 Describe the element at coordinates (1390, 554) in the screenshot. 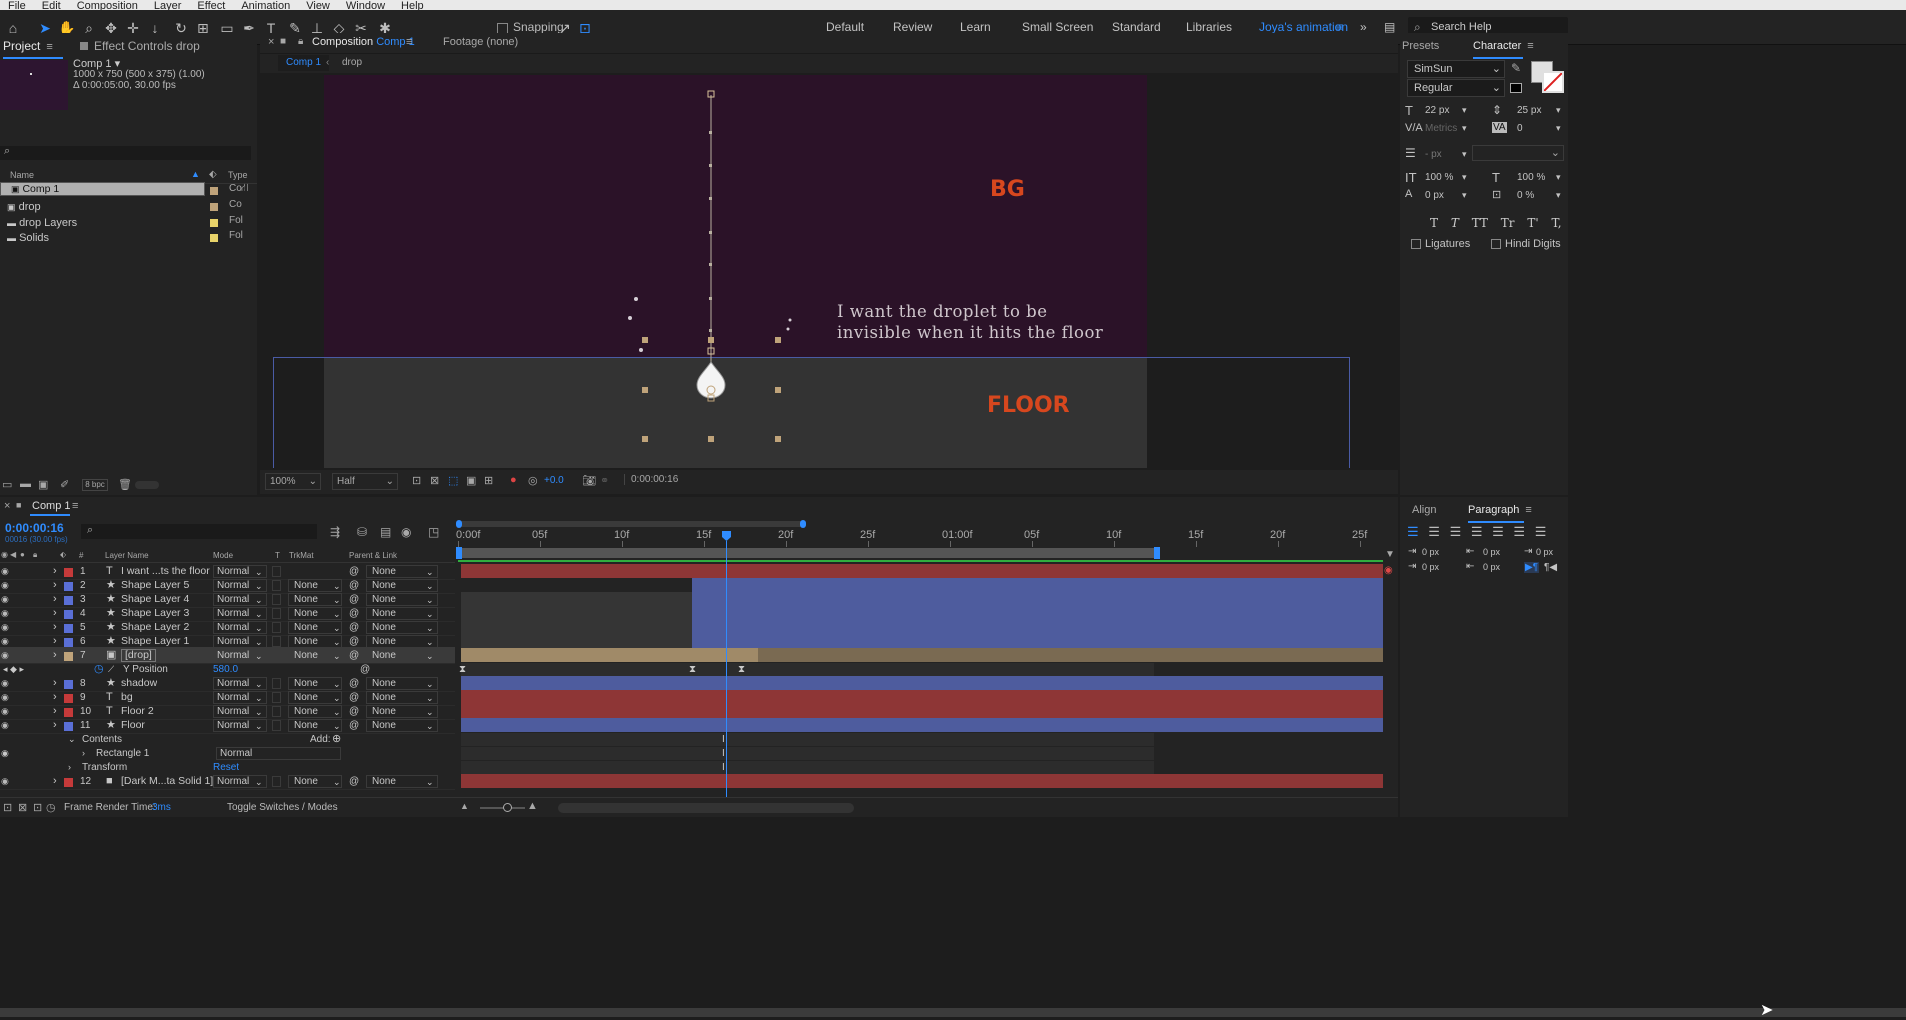

I see `comp-button-icon: ▼` at that location.